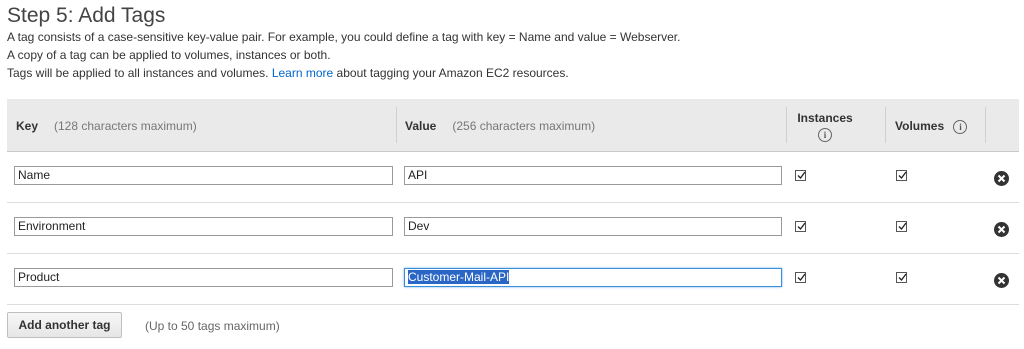 This screenshot has height=349, width=1024. Describe the element at coordinates (203, 175) in the screenshot. I see `tag-key-input: Name` at that location.